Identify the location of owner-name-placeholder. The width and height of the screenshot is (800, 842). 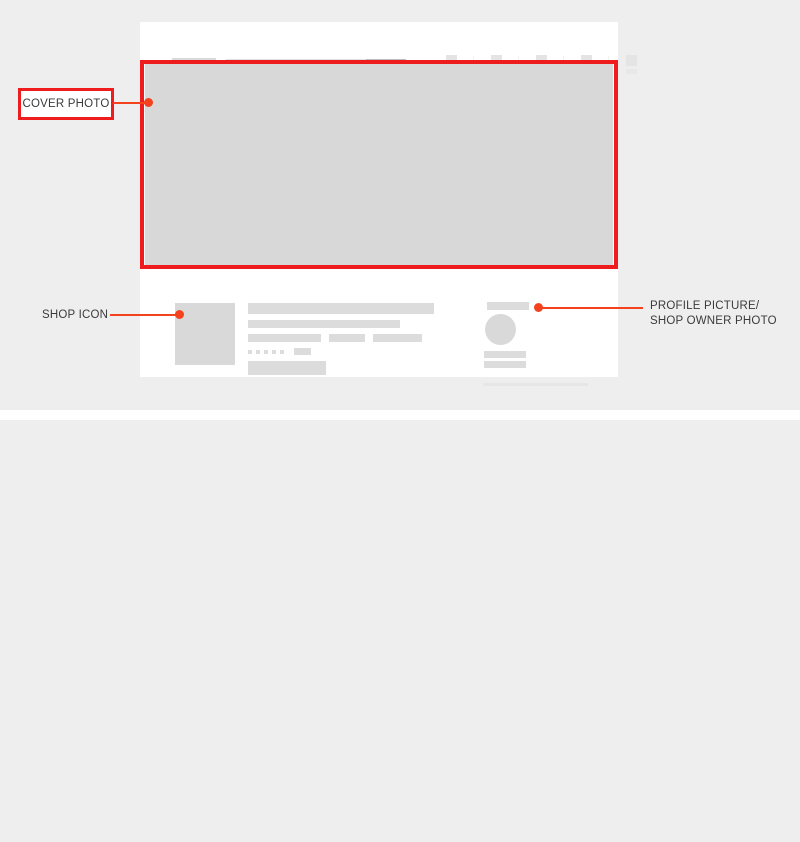
(505, 354).